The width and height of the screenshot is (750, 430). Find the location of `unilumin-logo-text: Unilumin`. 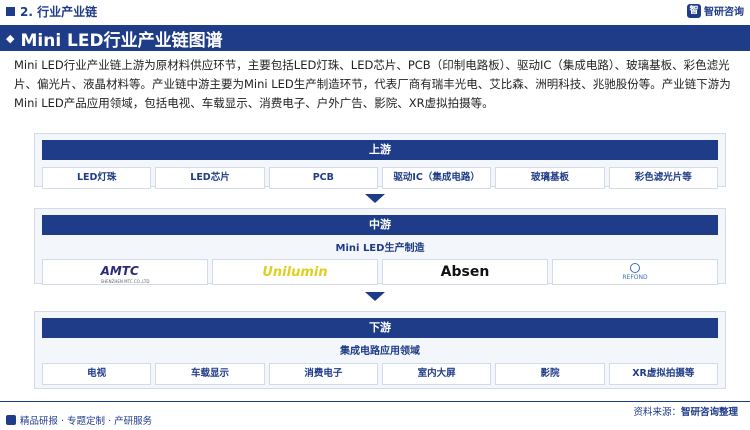

unilumin-logo-text: Unilumin is located at coordinates (295, 272).